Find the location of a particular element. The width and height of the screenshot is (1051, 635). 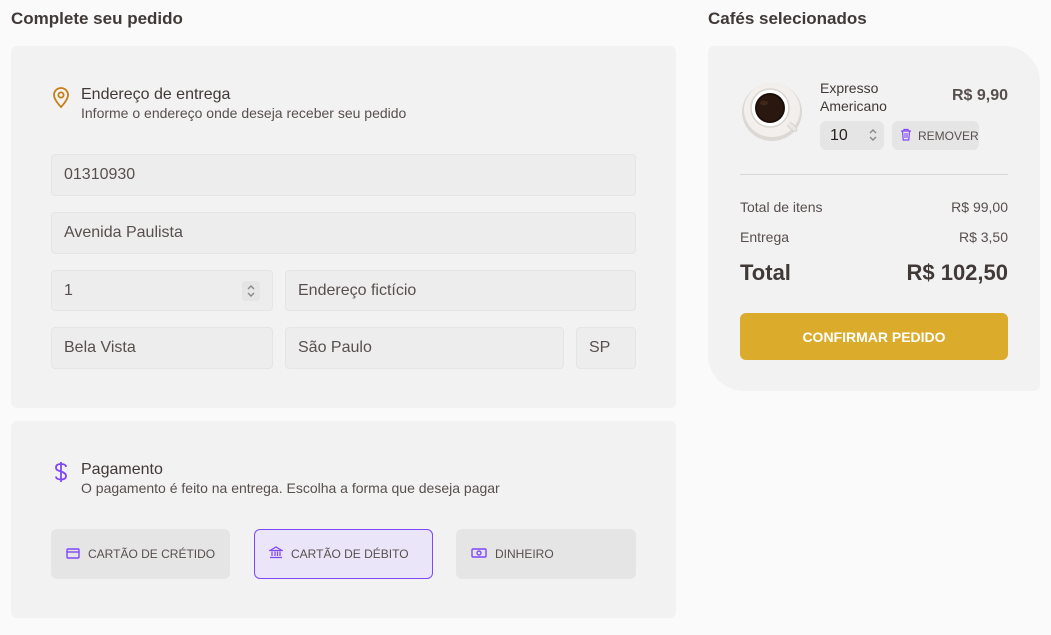

city-value: São Paulo is located at coordinates (335, 347).